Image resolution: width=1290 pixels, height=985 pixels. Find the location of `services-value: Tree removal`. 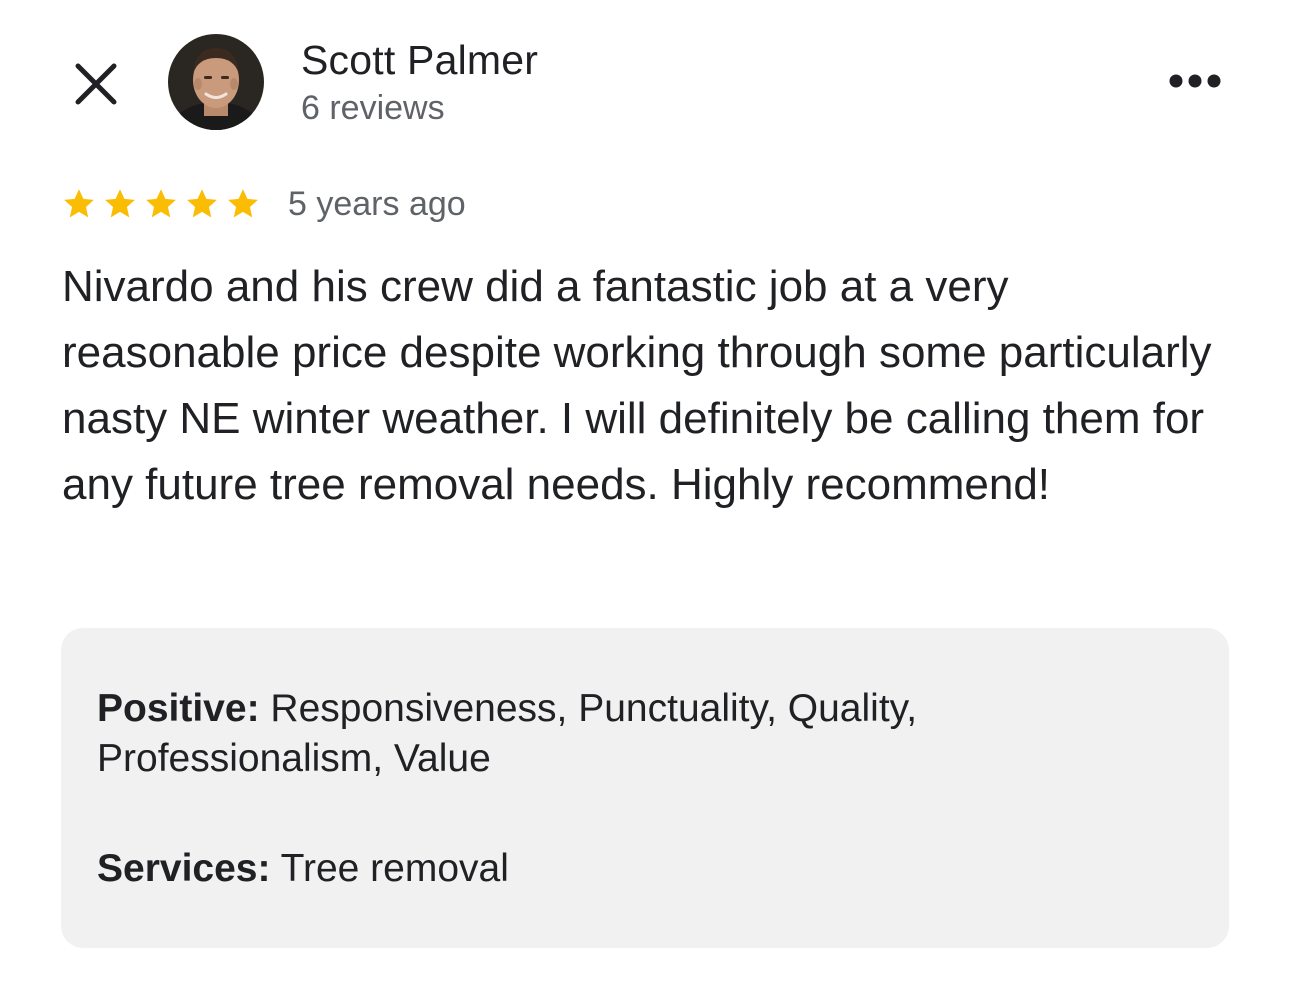

services-value: Tree removal is located at coordinates (389, 868).